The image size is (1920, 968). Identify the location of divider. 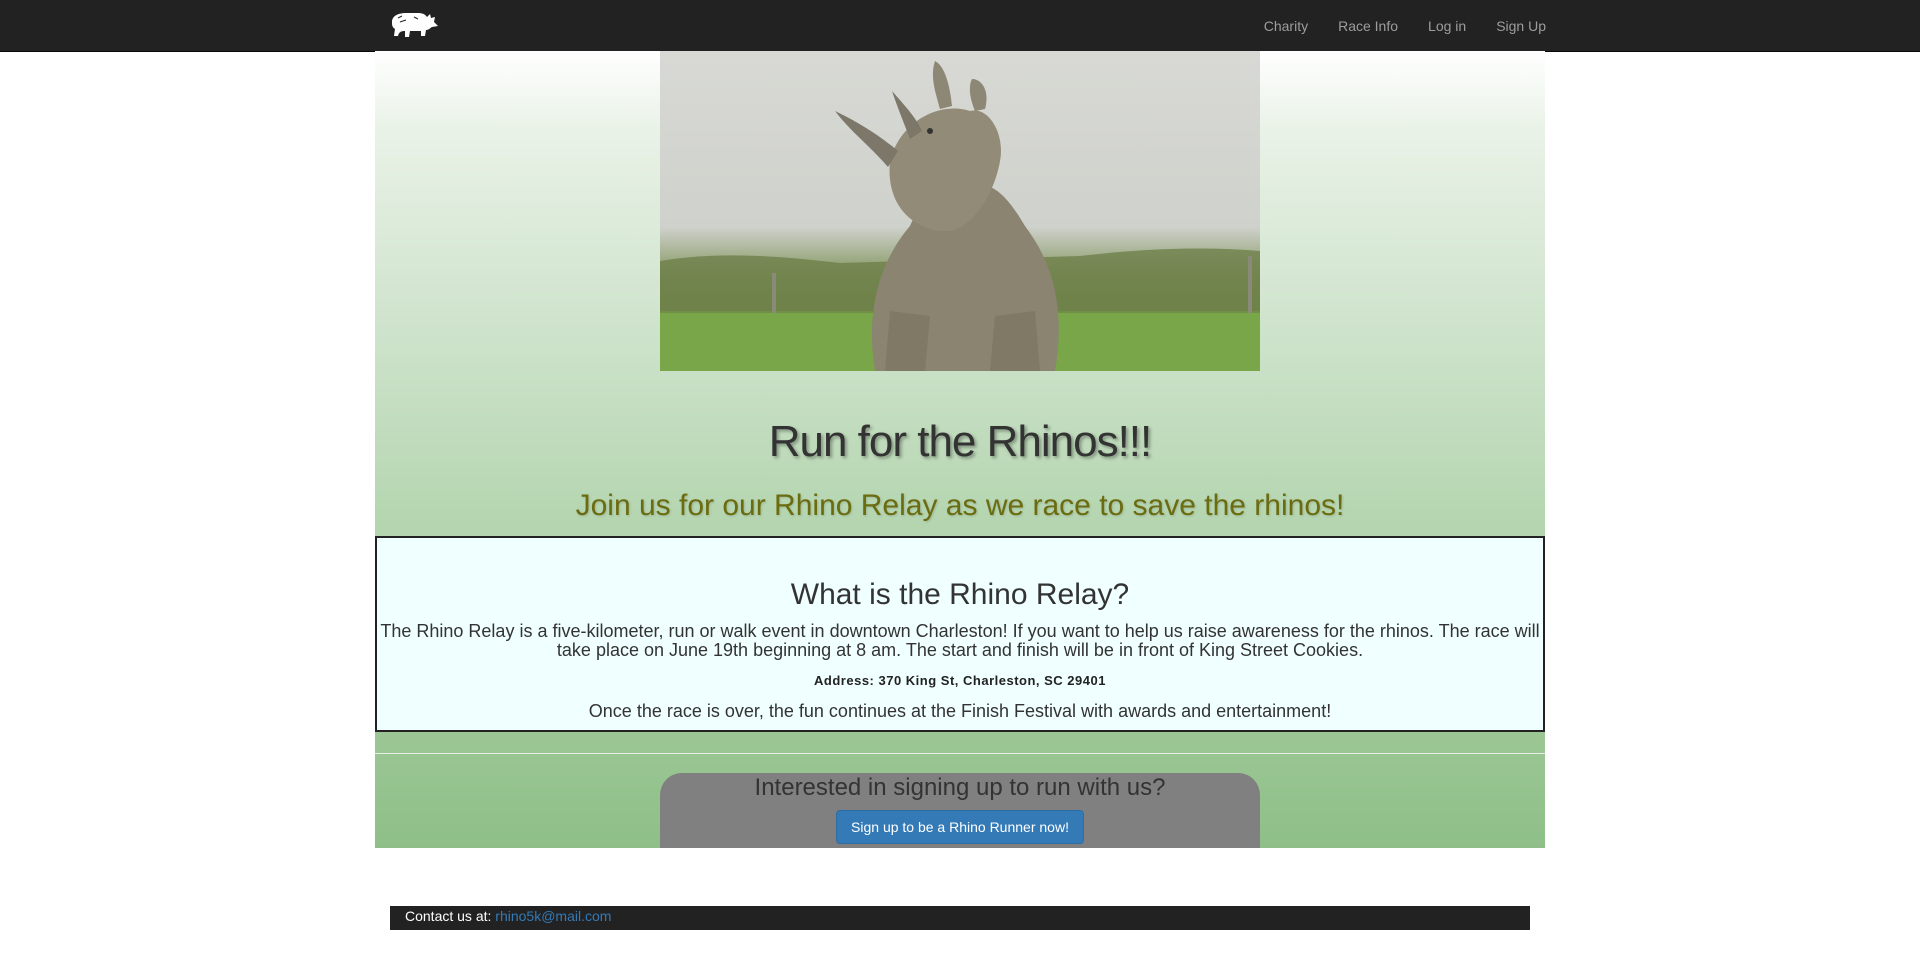
(960, 753).